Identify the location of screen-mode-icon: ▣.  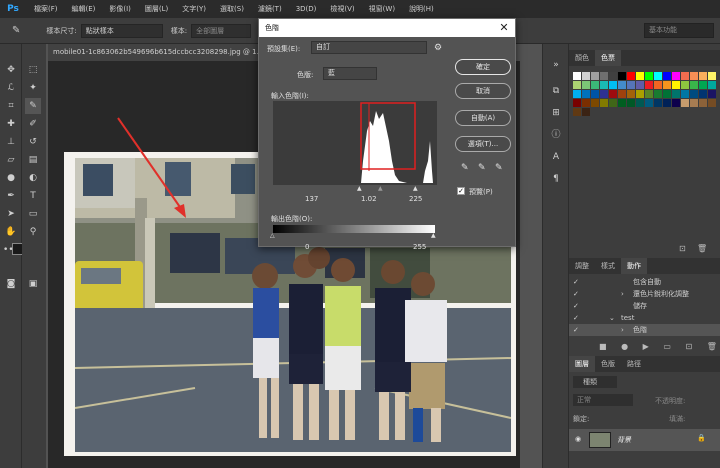
(33, 284).